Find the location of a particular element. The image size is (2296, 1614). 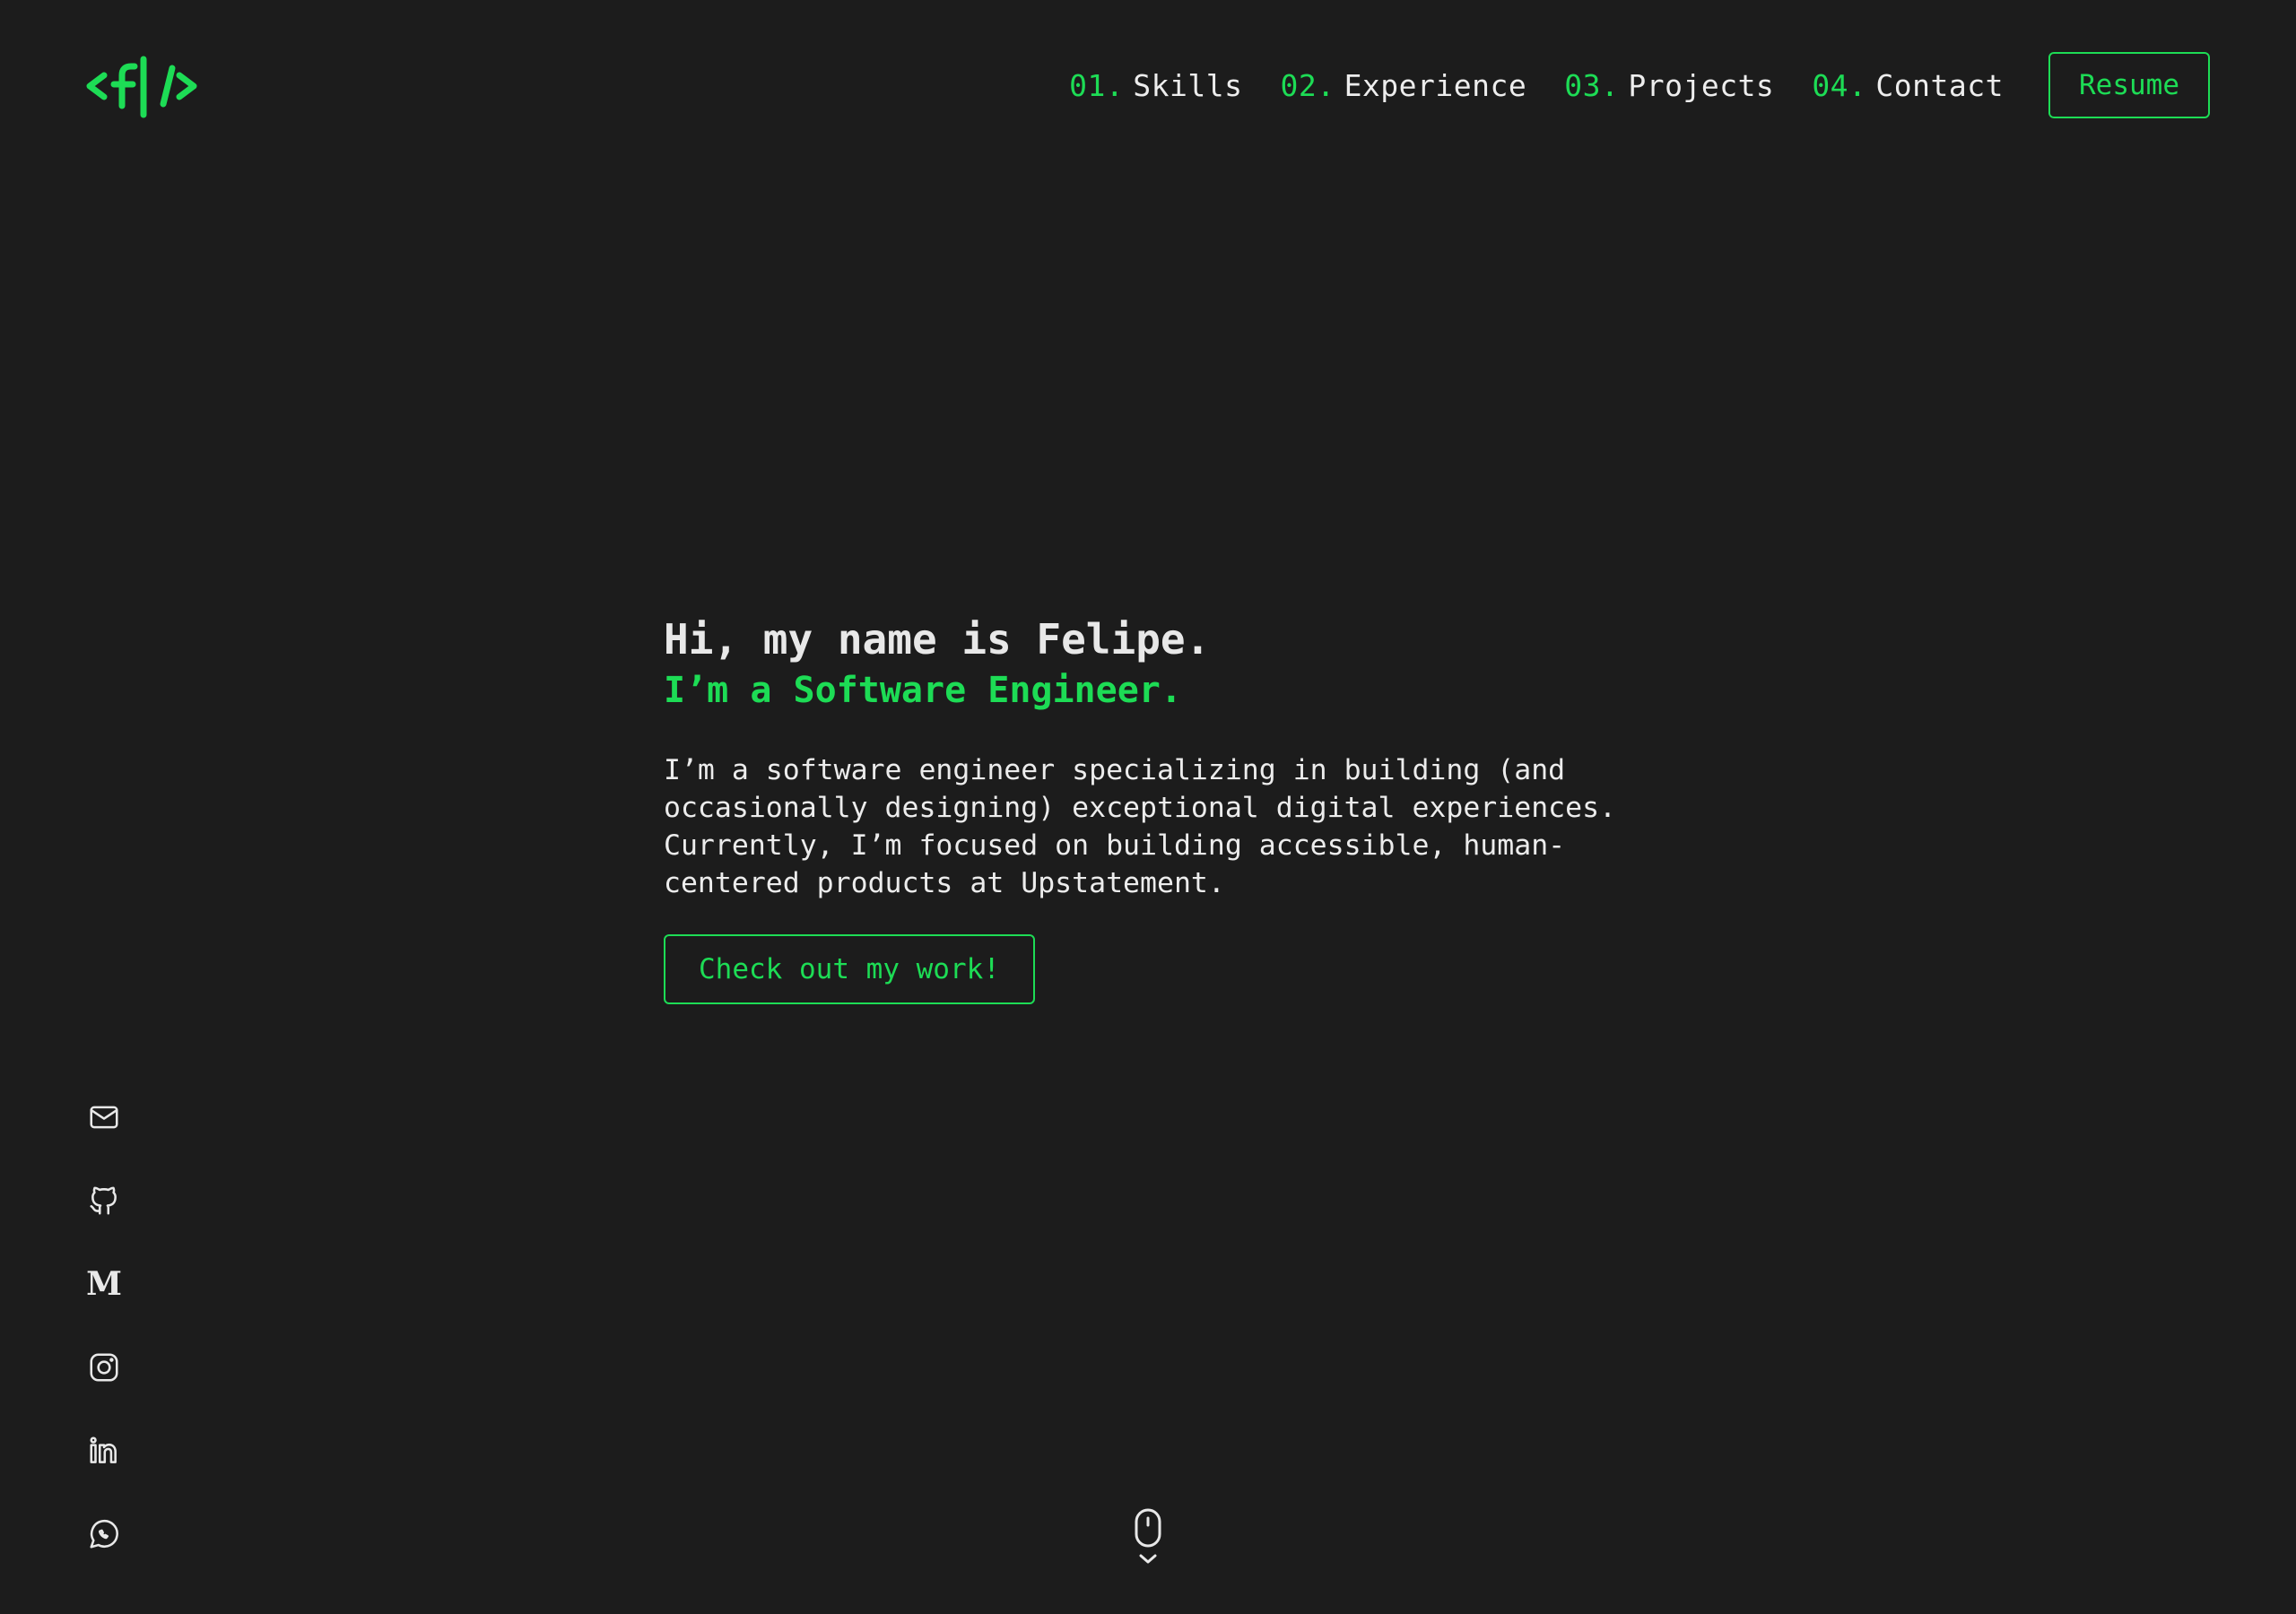

site-logo is located at coordinates (141, 86).